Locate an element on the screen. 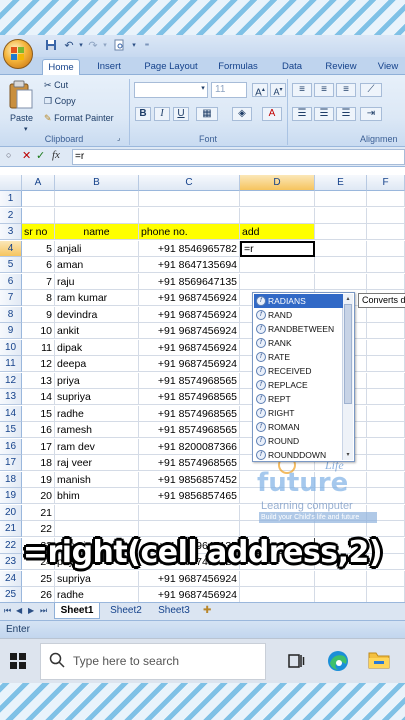  cell-phone: +91 8546965782 is located at coordinates (189, 248).